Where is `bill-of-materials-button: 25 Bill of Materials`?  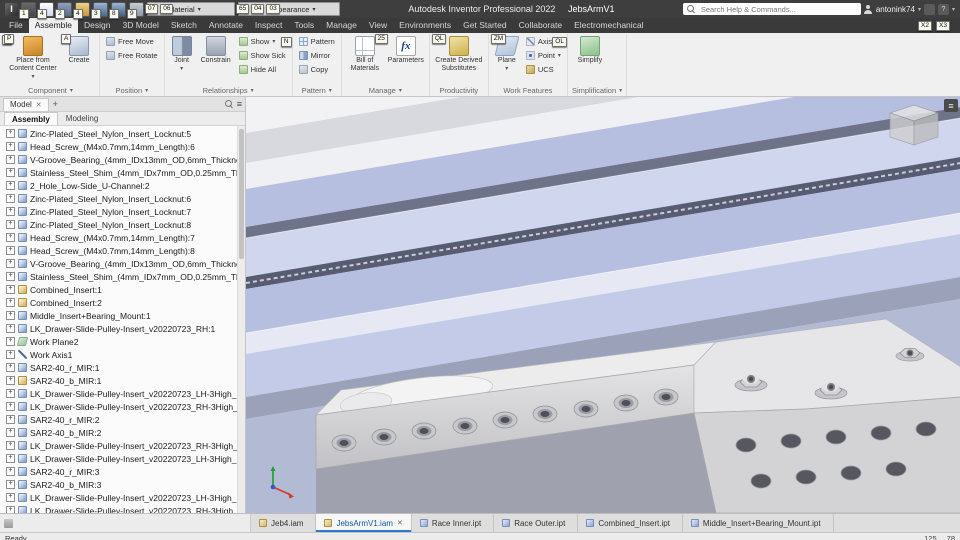
bill-of-materials-button: 25 Bill of Materials is located at coordinates (367, 53).